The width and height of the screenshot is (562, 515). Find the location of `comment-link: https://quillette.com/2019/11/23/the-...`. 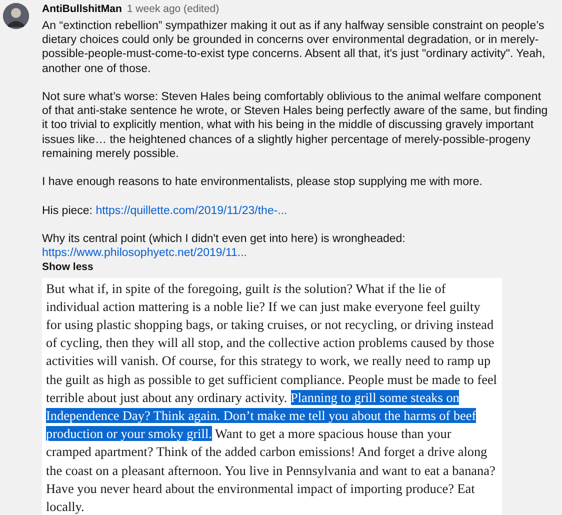

comment-link: https://quillette.com/2019/11/23/the-... is located at coordinates (192, 210).